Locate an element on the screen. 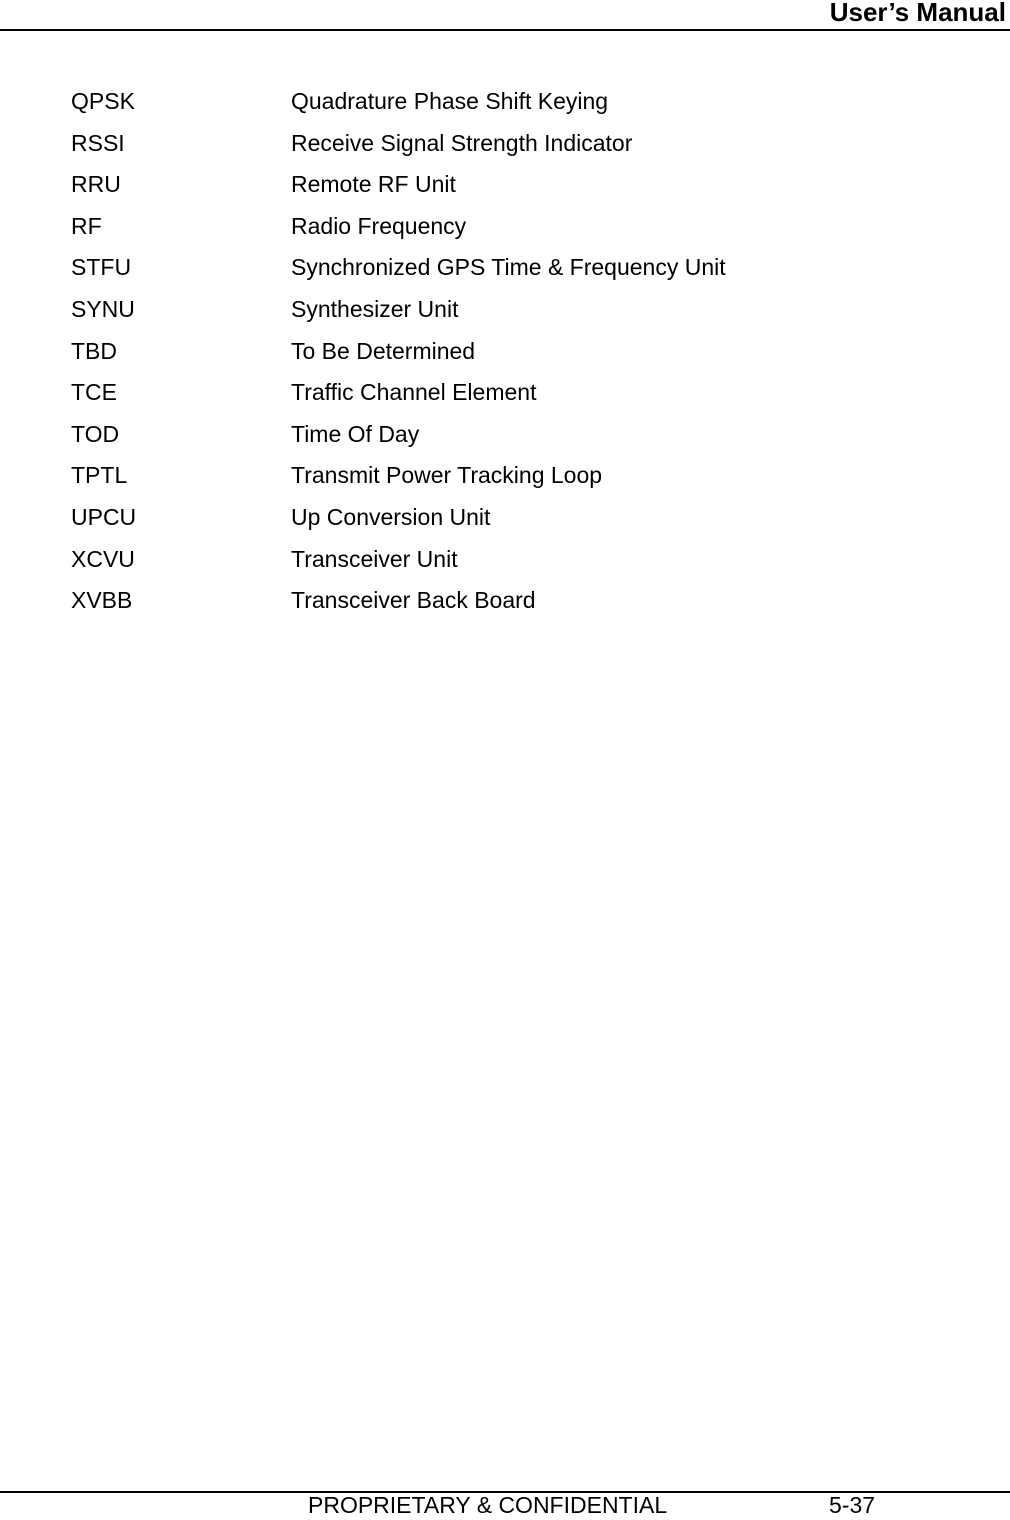 This screenshot has height=1520, width=1010. glossary-abbreviation: TOD is located at coordinates (95, 433).